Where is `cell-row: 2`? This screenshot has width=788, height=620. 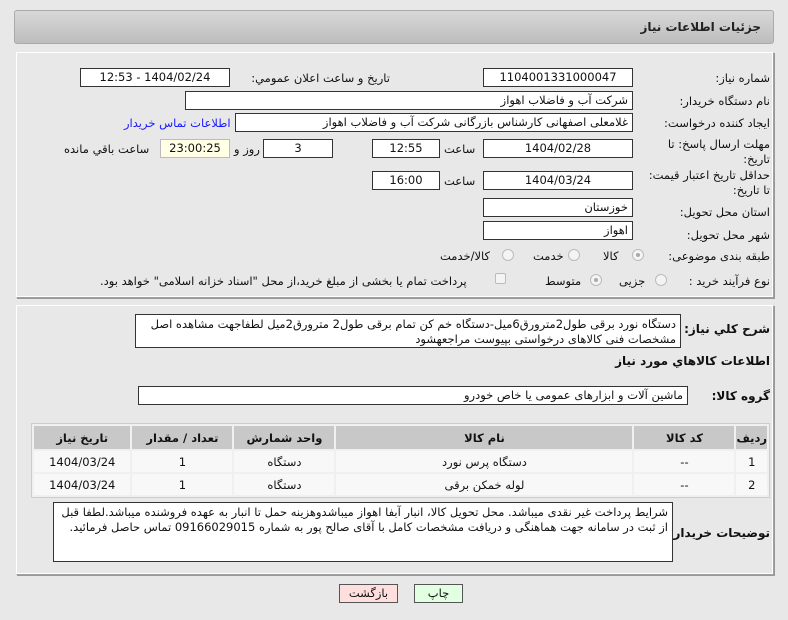 cell-row: 2 is located at coordinates (751, 484).